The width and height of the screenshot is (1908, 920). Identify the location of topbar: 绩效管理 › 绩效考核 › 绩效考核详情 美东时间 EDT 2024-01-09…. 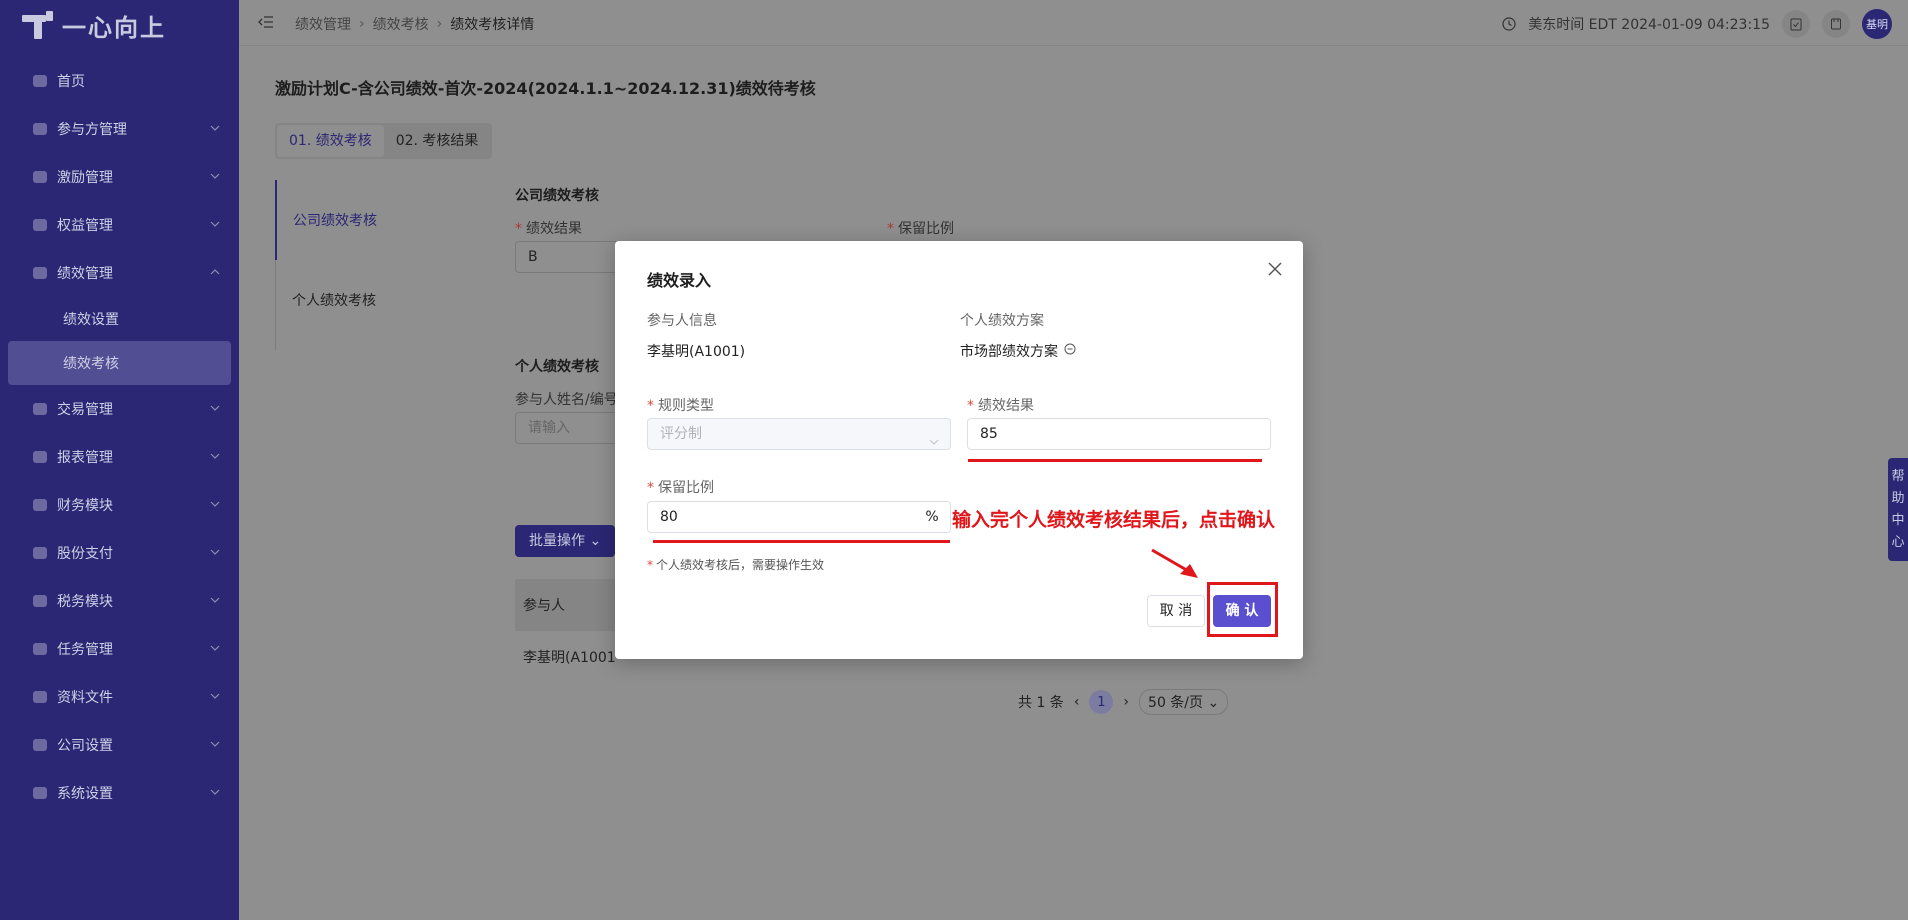
(1073, 23).